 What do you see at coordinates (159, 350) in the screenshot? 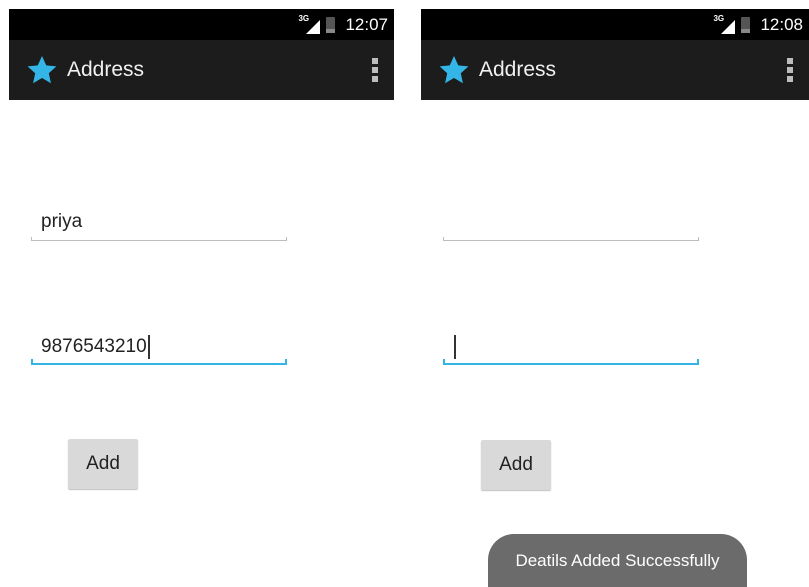
I see `phone-input: 9876543210` at bounding box center [159, 350].